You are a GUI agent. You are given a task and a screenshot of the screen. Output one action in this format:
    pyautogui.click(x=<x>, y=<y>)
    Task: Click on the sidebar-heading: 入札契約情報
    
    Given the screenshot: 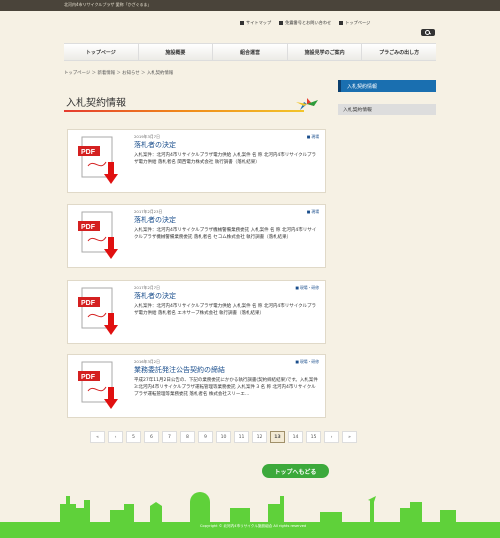 What is the action you would take?
    pyautogui.click(x=387, y=86)
    